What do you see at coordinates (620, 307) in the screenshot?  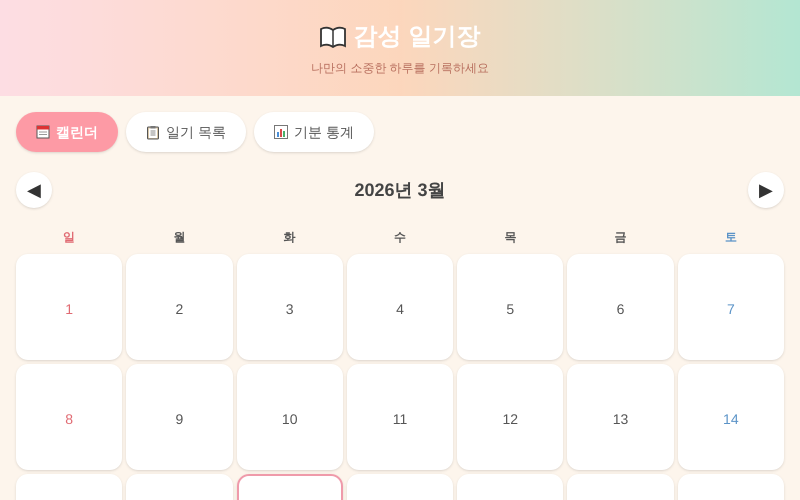 I see `day-cell: 6` at bounding box center [620, 307].